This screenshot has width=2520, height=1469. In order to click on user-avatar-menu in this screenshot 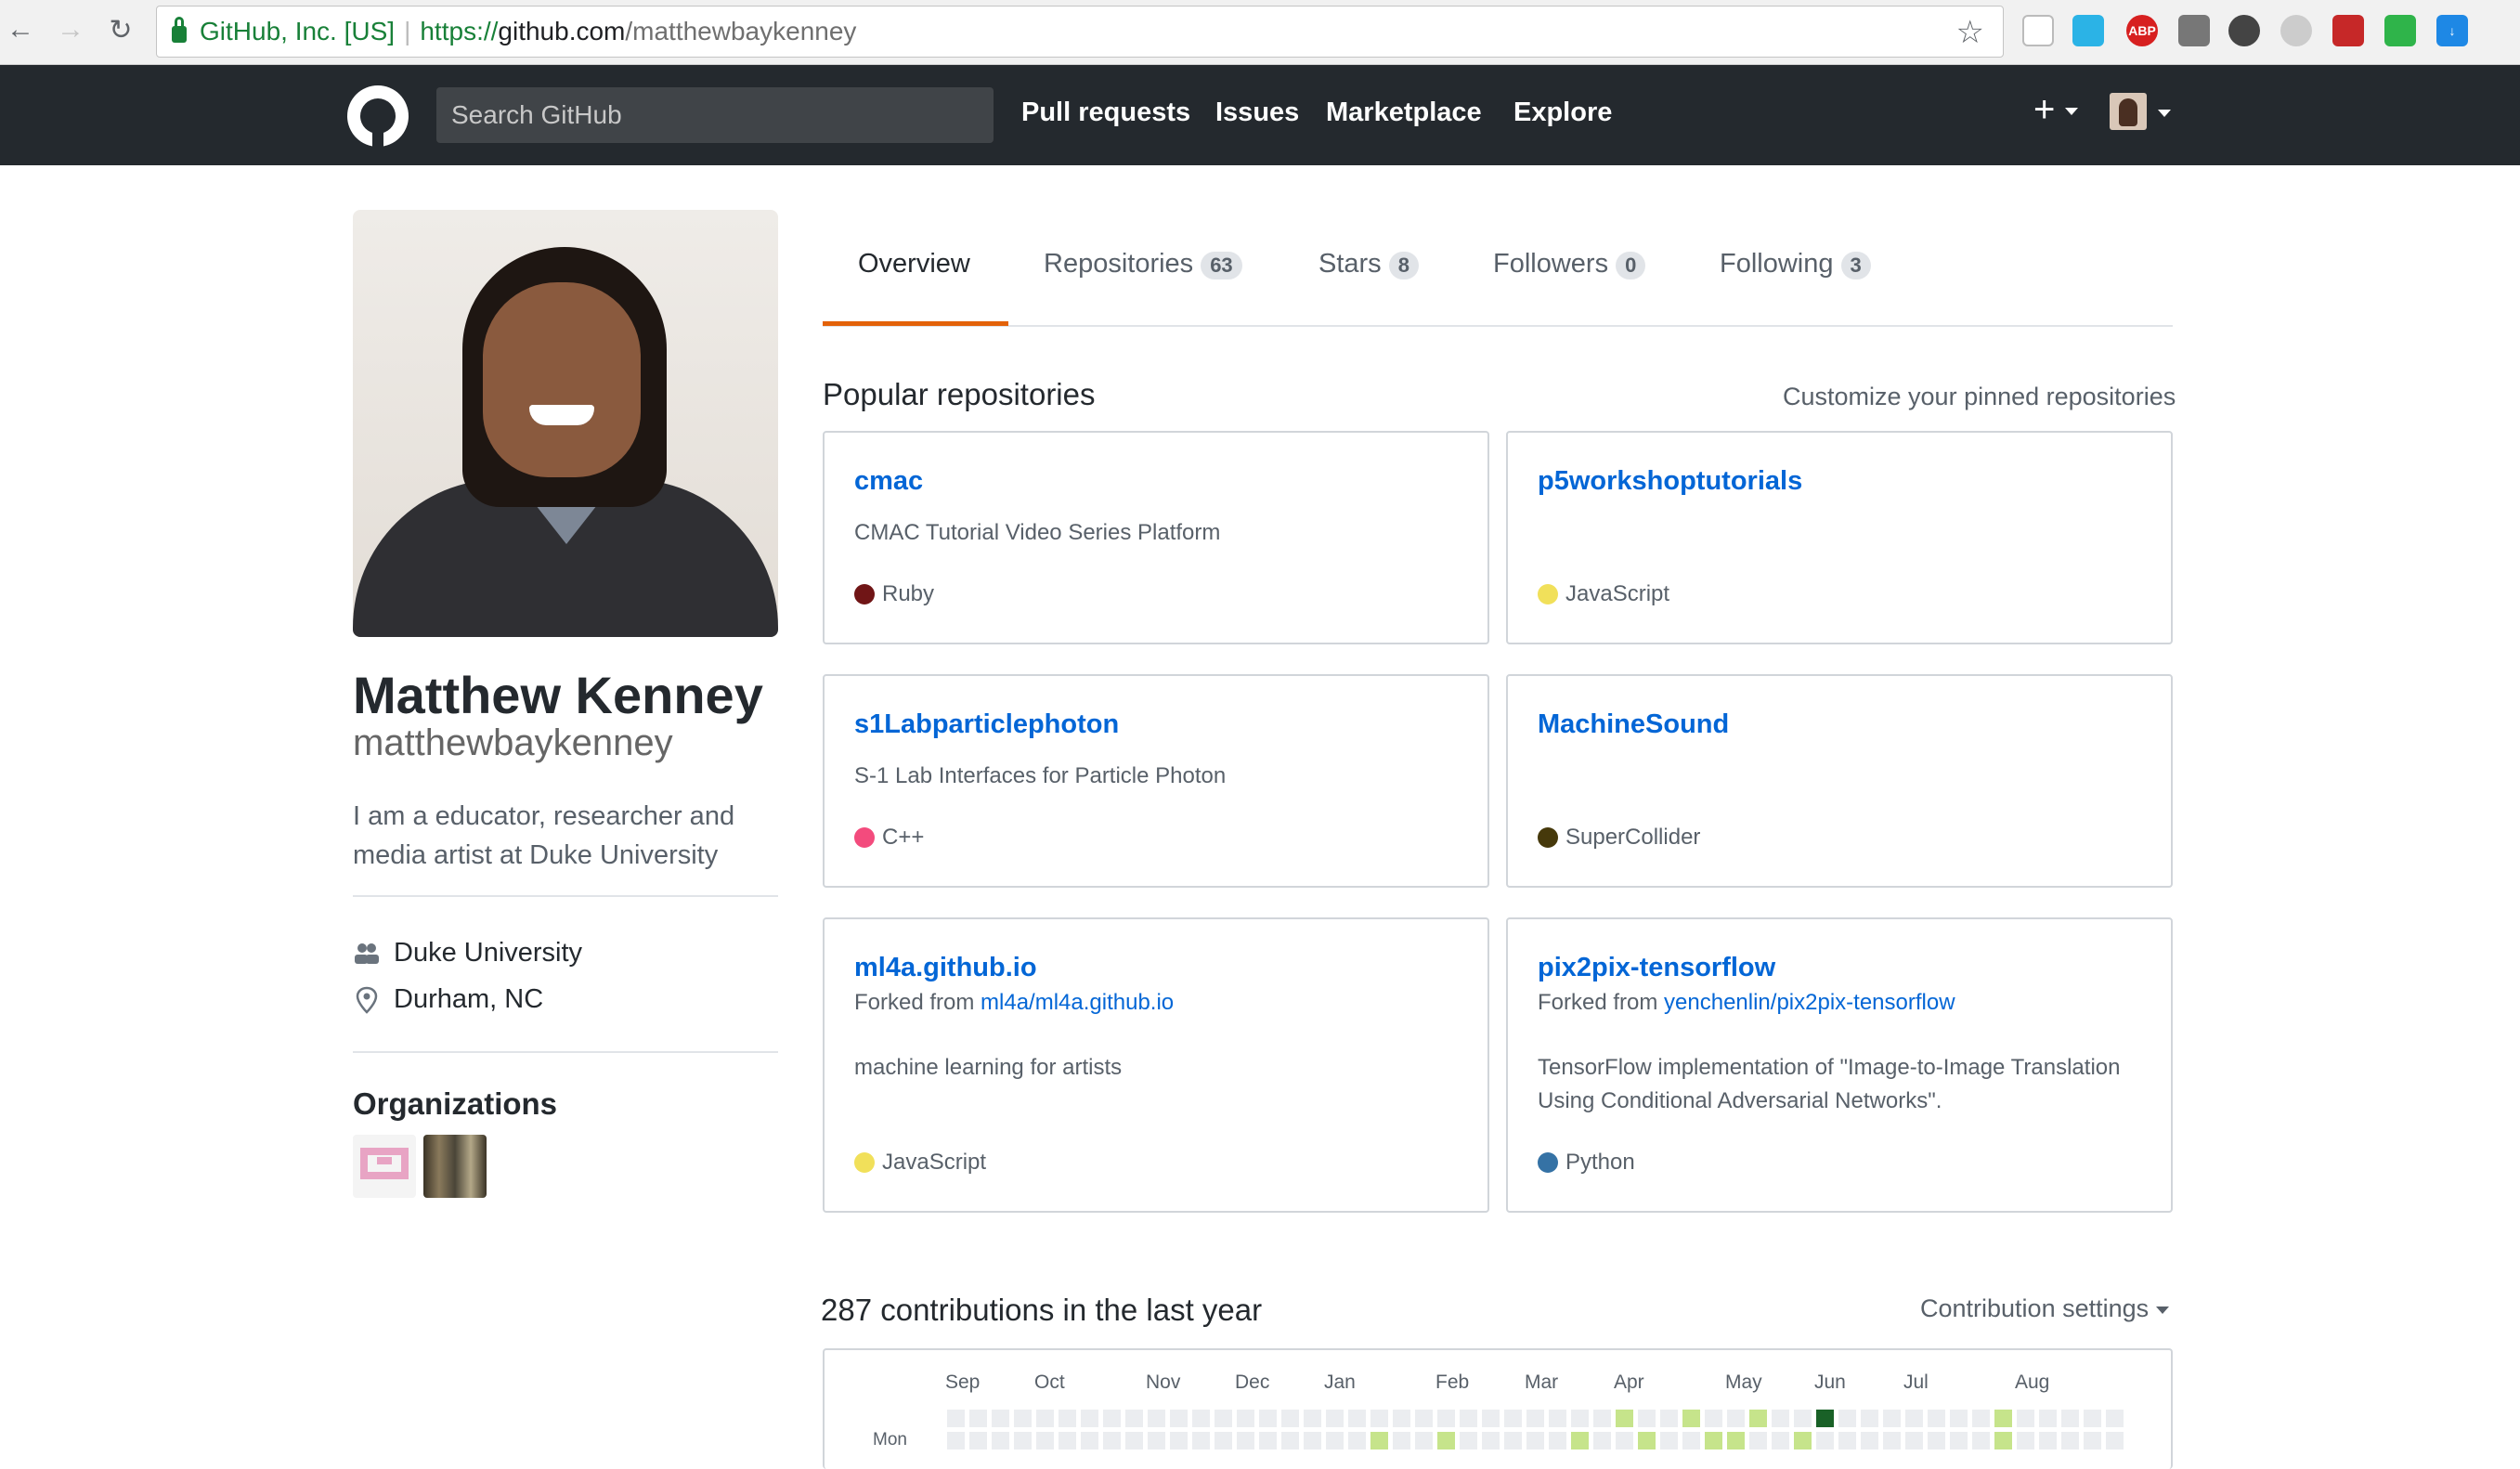, I will do `click(2128, 111)`.